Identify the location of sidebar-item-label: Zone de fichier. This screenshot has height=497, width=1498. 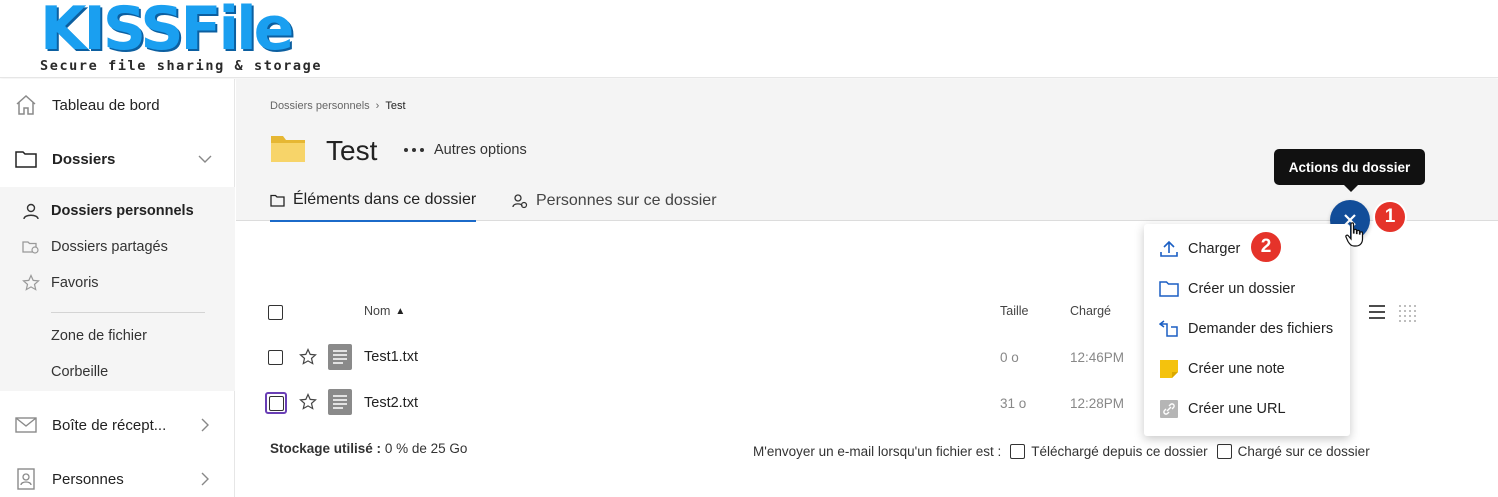
(99, 336).